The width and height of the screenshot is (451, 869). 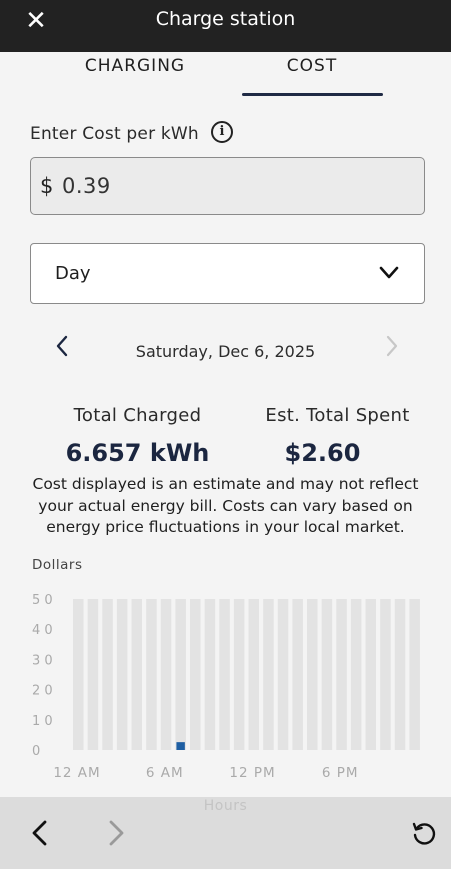 What do you see at coordinates (36, 751) in the screenshot?
I see `y-tick-label: 0` at bounding box center [36, 751].